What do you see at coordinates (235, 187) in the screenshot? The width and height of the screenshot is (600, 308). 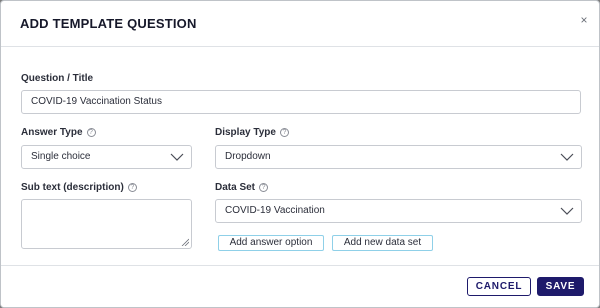 I see `data-set-label-text: Data Set` at bounding box center [235, 187].